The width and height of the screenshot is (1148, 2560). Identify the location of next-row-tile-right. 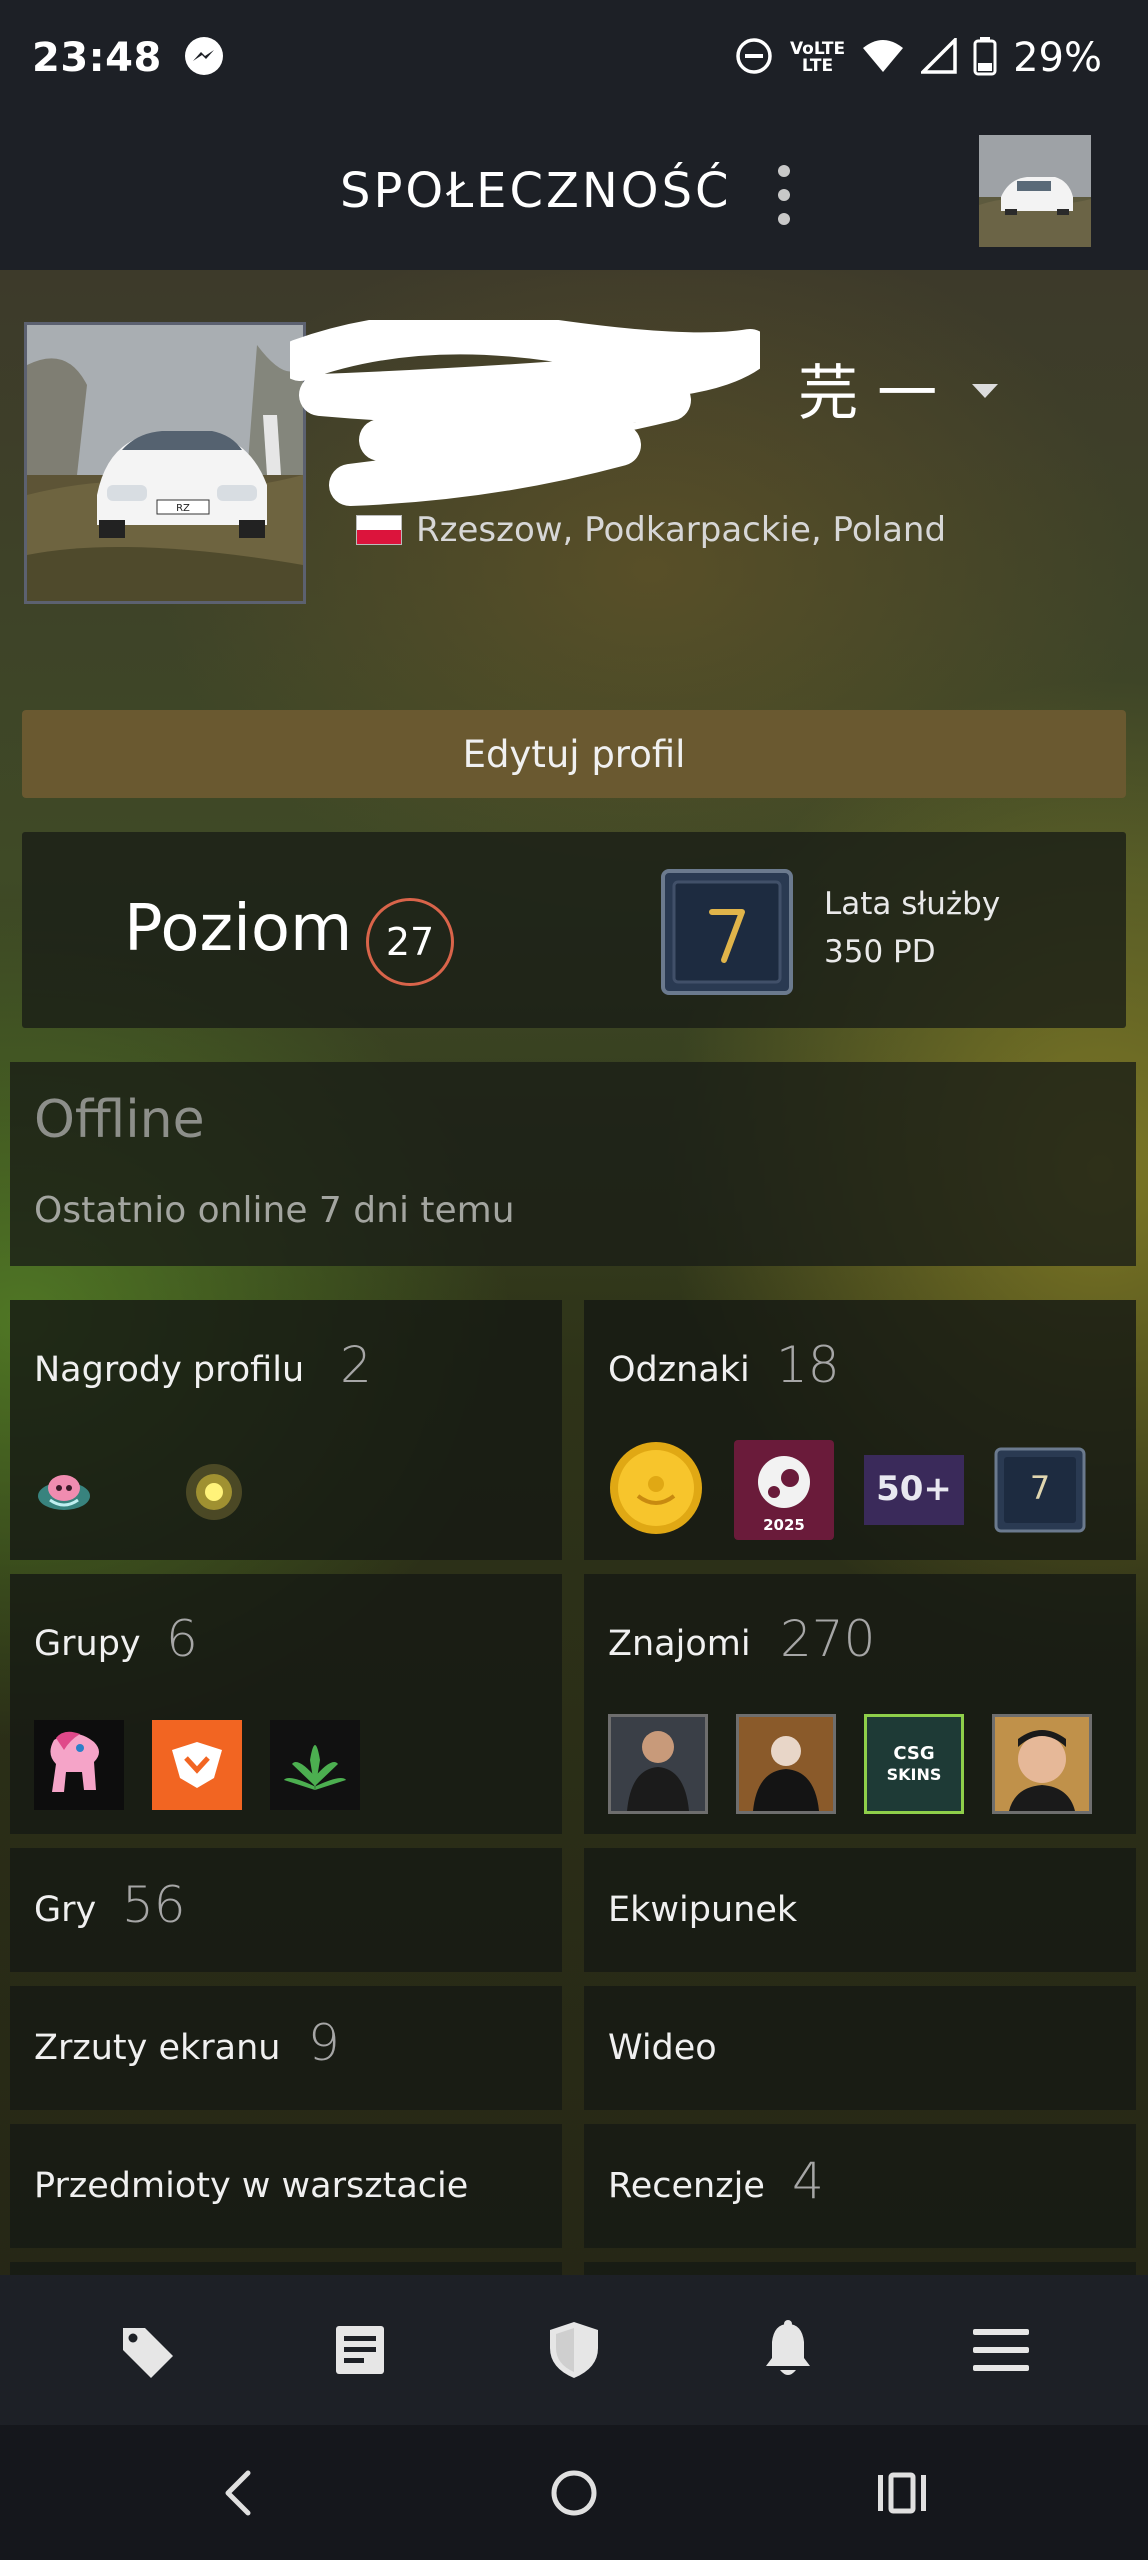
(860, 2268).